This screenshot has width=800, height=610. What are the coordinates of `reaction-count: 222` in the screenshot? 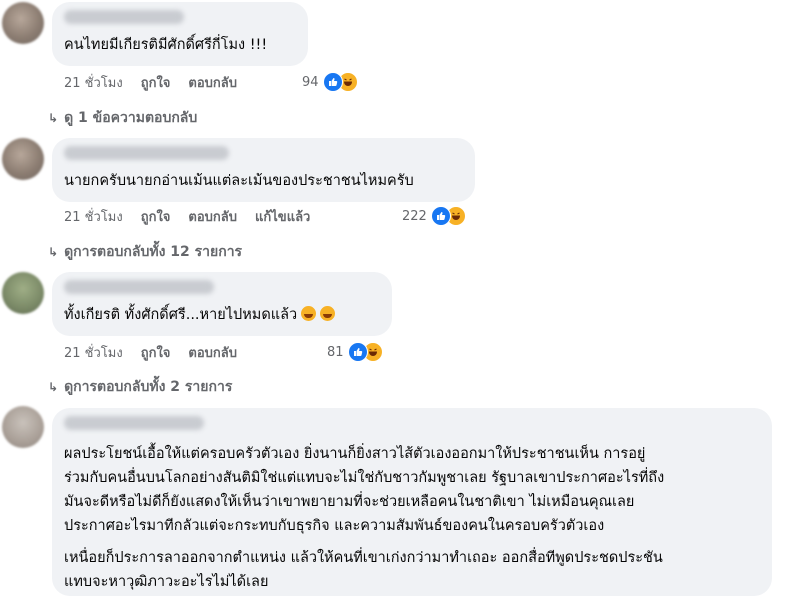 It's located at (414, 216).